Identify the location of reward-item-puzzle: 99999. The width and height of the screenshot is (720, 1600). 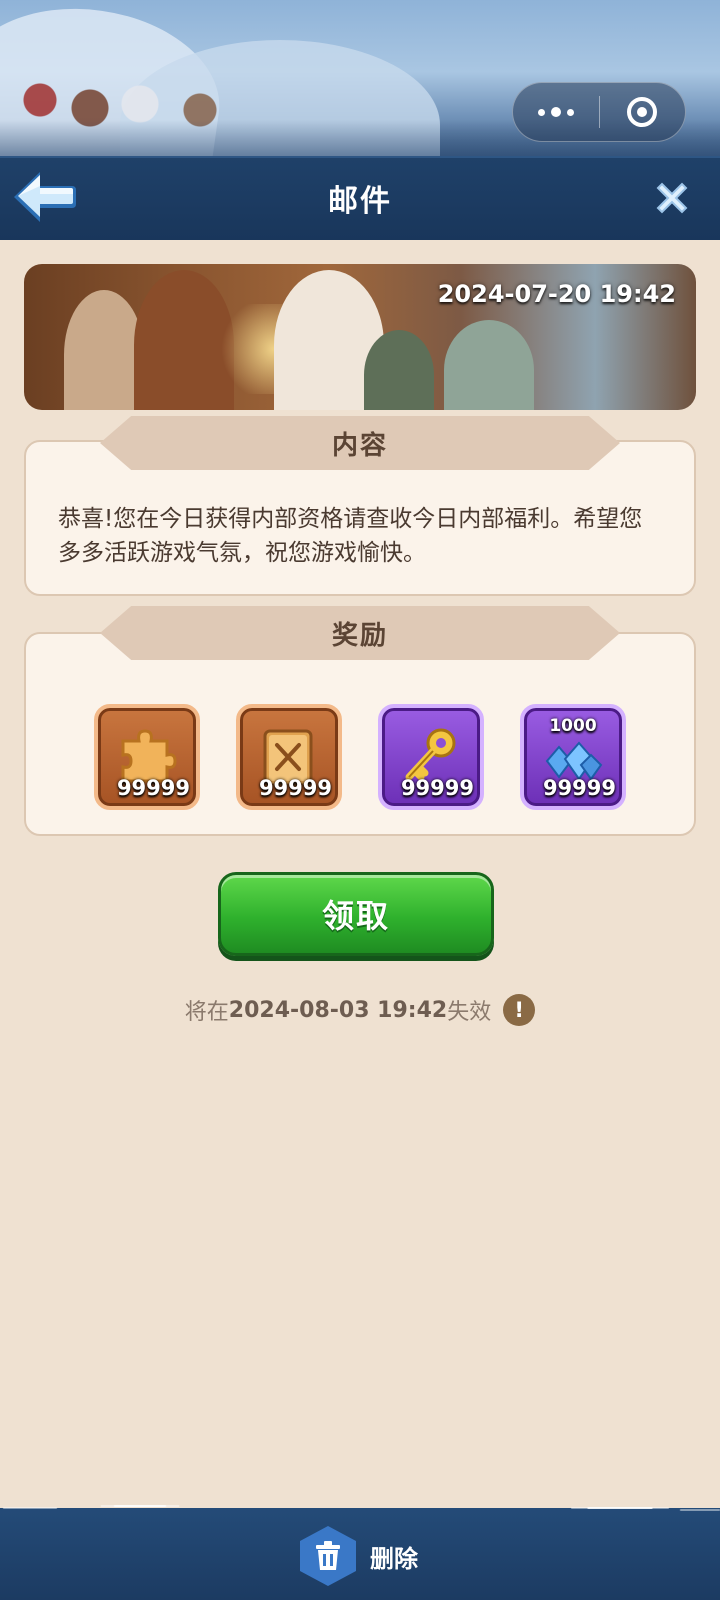
(147, 757).